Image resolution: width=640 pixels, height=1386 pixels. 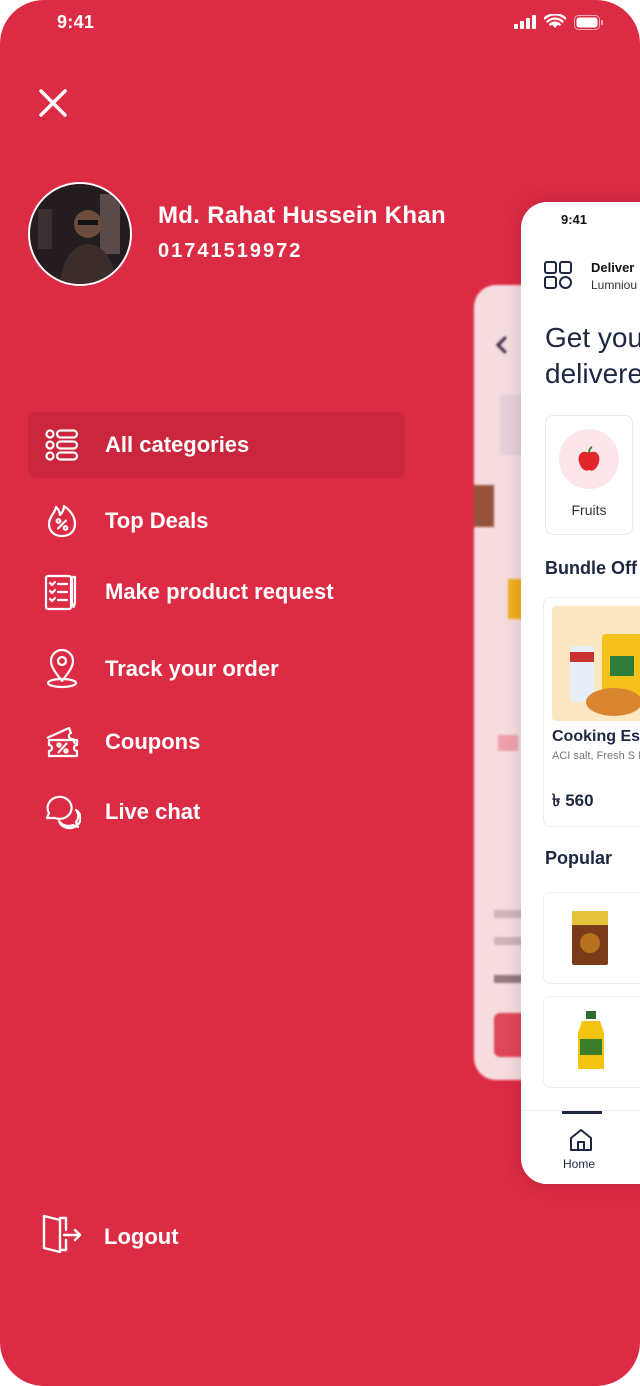 I want to click on cereal-box-image, so click(x=590, y=938).